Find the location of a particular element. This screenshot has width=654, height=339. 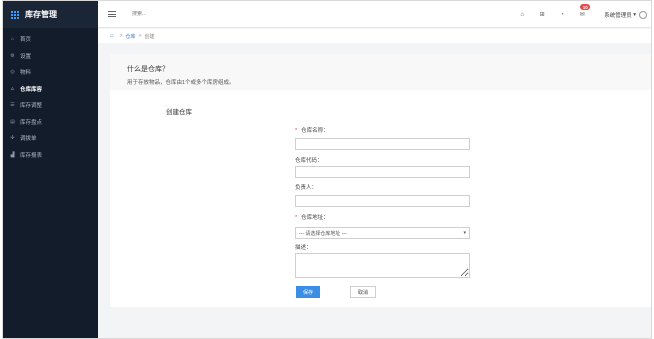

intro-panel: 什么是仓库？ 用于存放物品，仓库由1个或多个库房组成。 is located at coordinates (380, 72).